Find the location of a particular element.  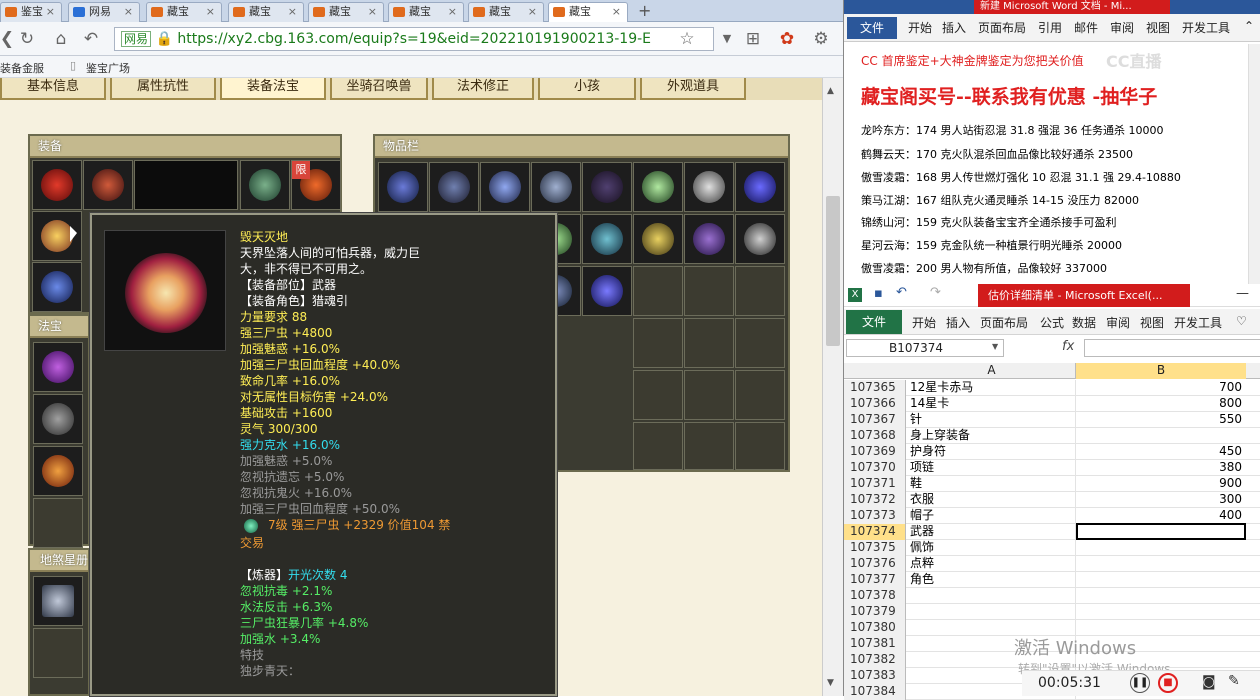

cell-b: 700 is located at coordinates (1161, 388).